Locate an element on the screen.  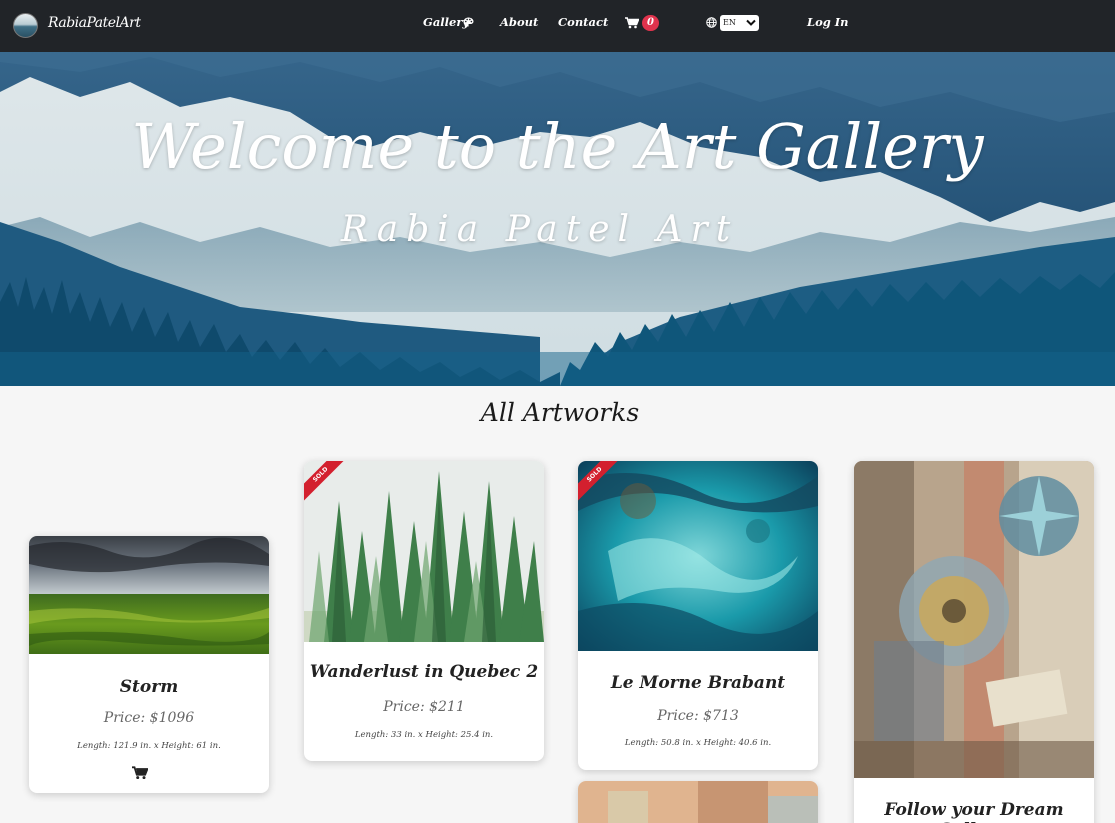
cart-icon is located at coordinates (632, 23).